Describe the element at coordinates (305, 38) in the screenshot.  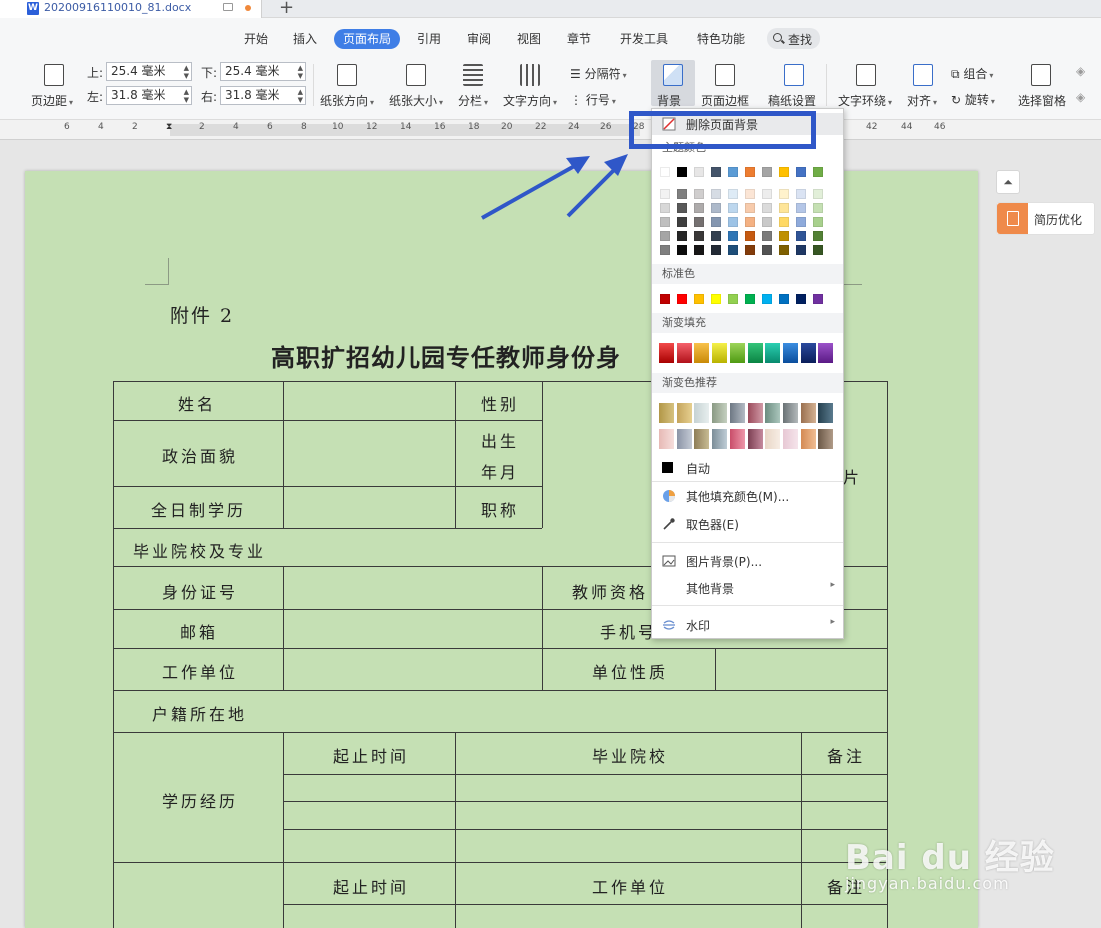
I see `menu-insert: 插入` at that location.